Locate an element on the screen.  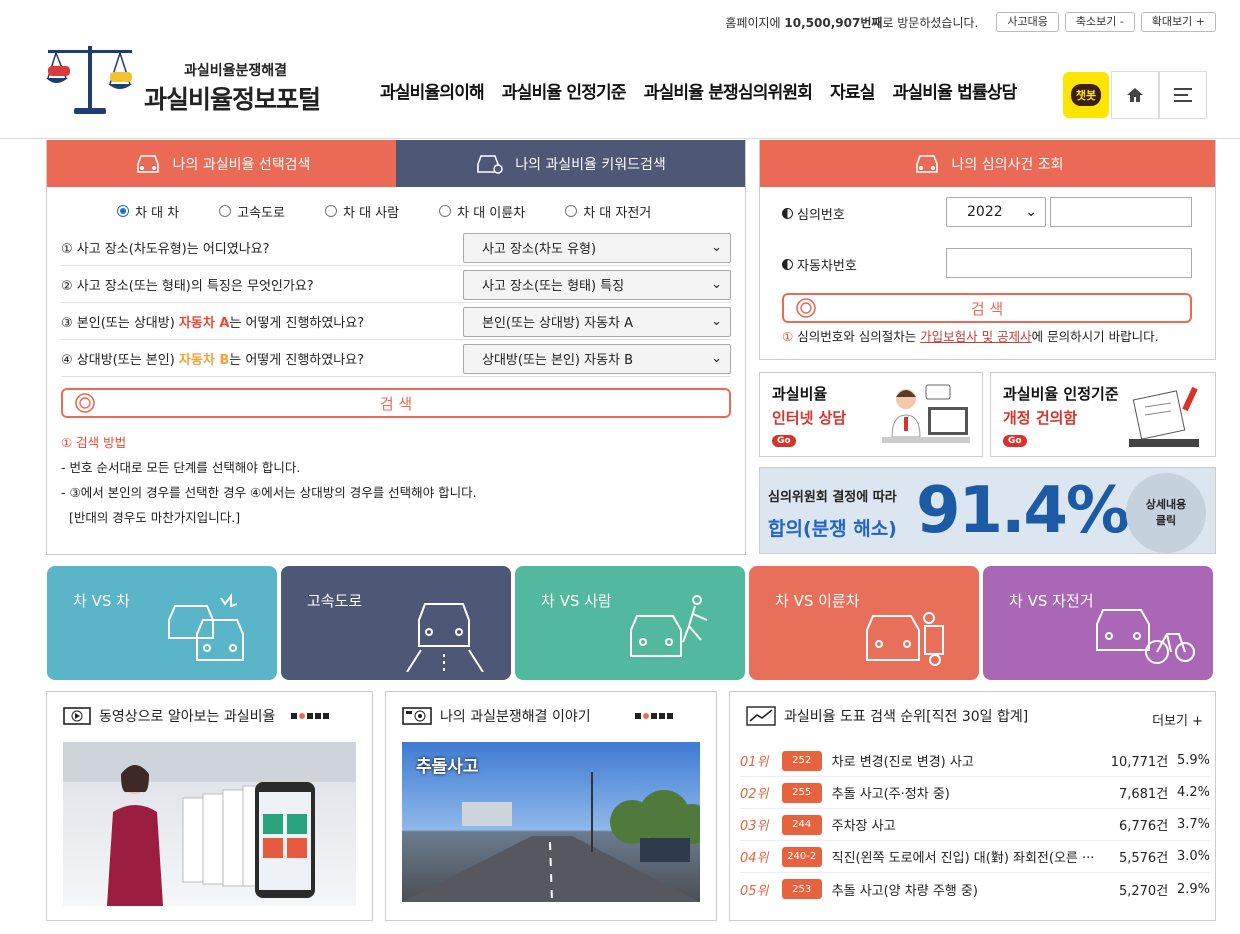
nav-item-archive: 자료실 is located at coordinates (852, 90).